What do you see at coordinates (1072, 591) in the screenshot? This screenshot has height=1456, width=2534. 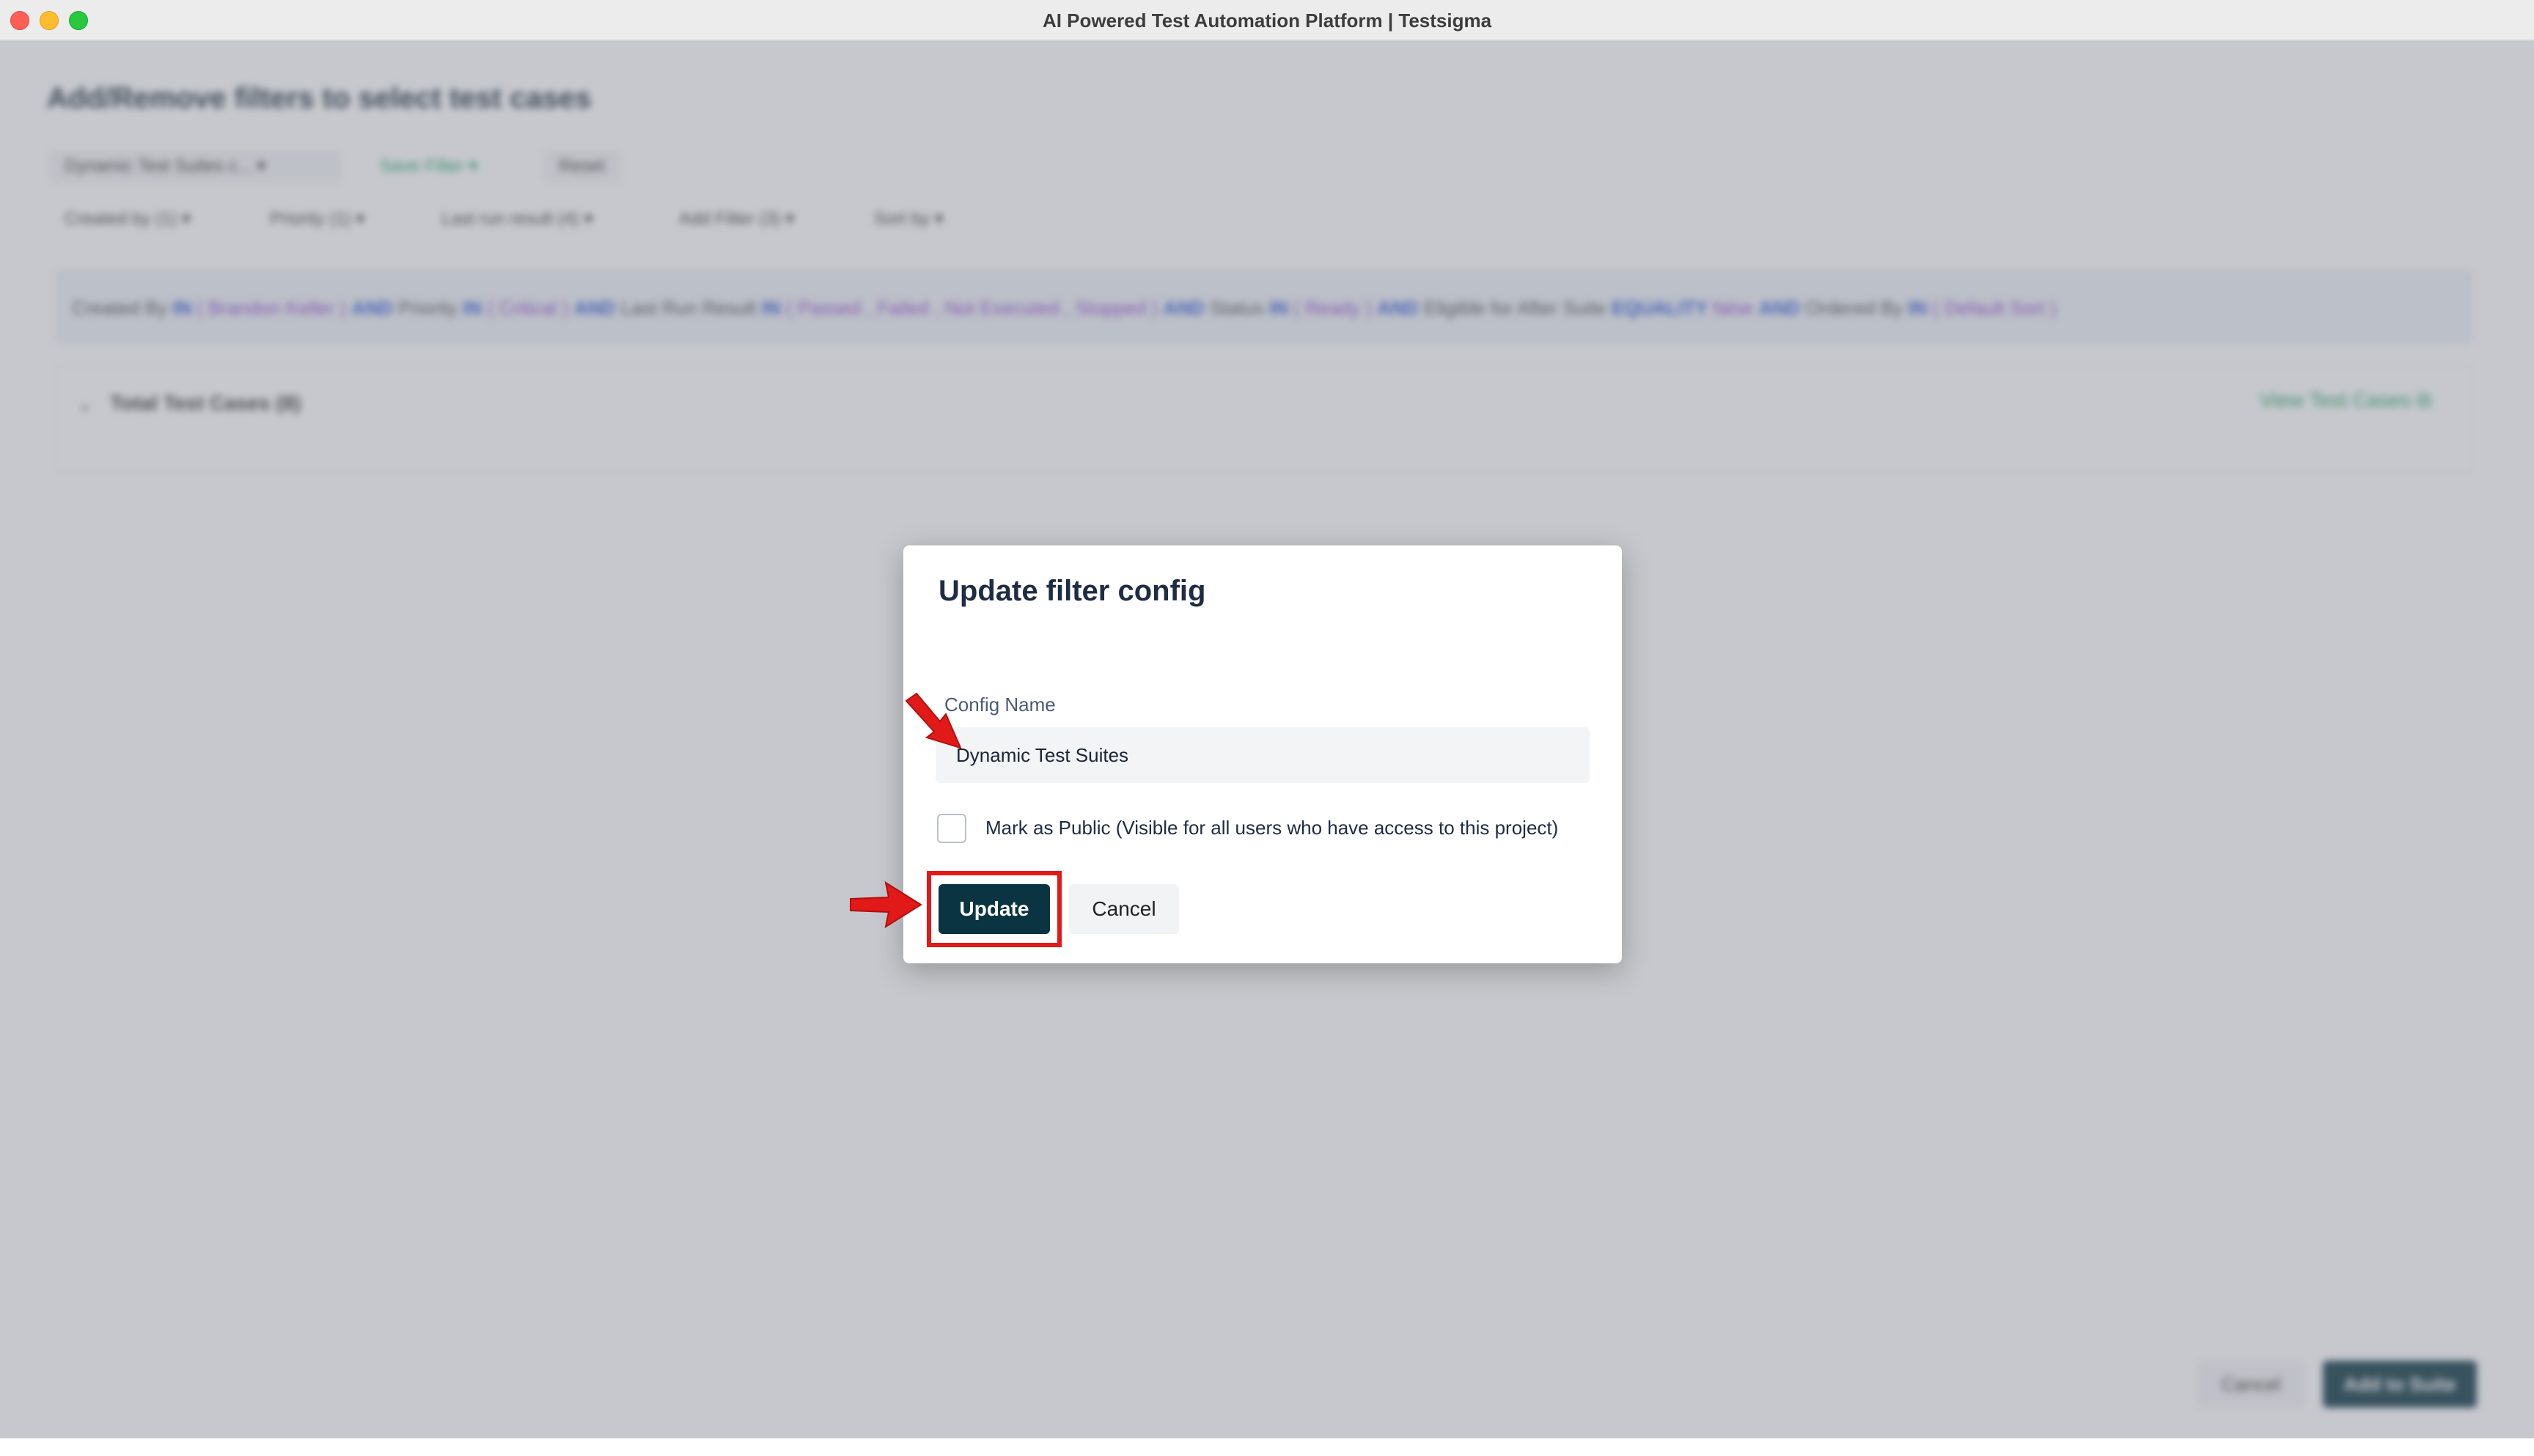 I see `dialog-title: Update filter config` at bounding box center [1072, 591].